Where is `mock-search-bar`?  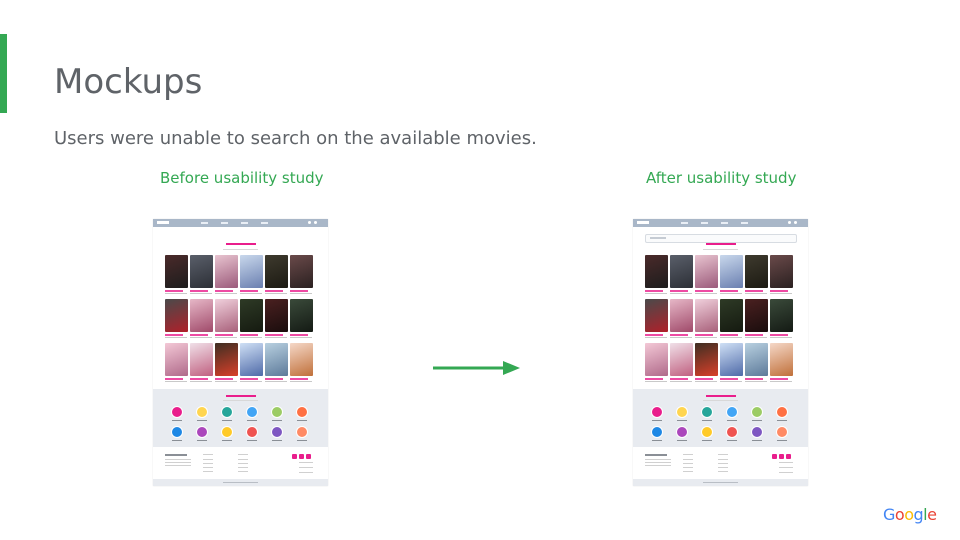
mock-search-bar is located at coordinates (721, 238).